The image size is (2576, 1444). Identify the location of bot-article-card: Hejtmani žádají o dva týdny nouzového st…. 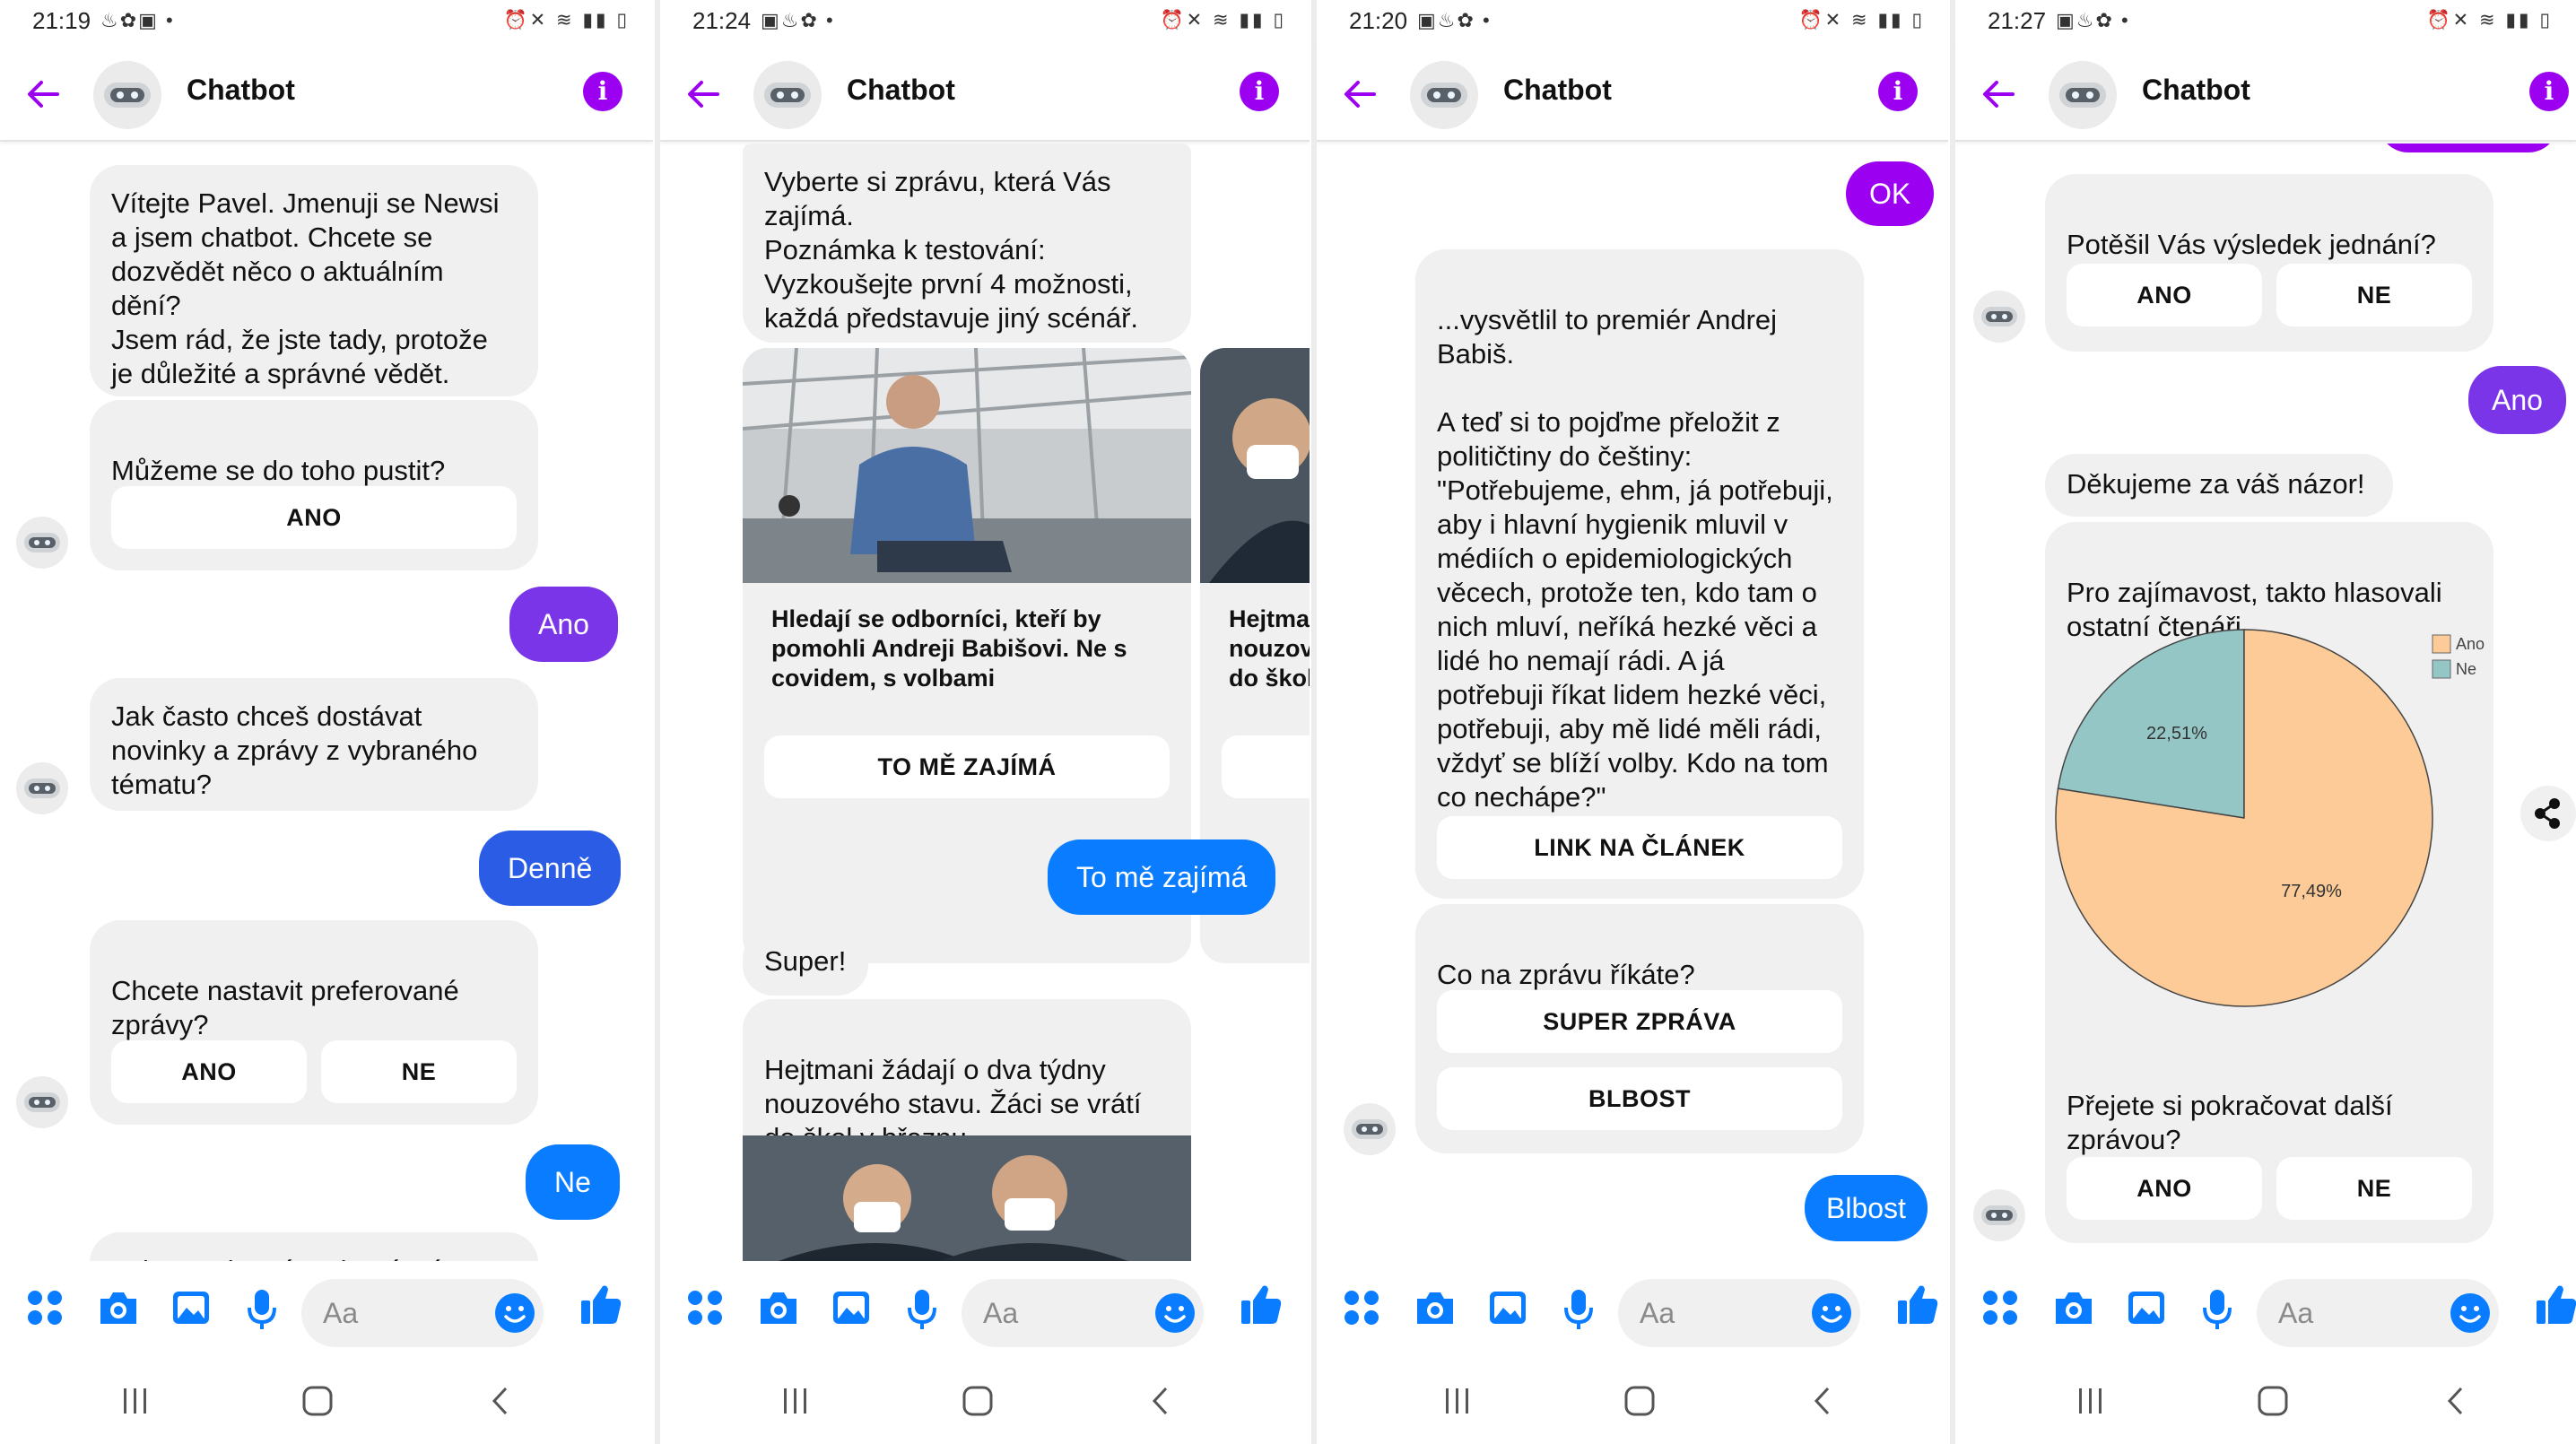
(967, 1130).